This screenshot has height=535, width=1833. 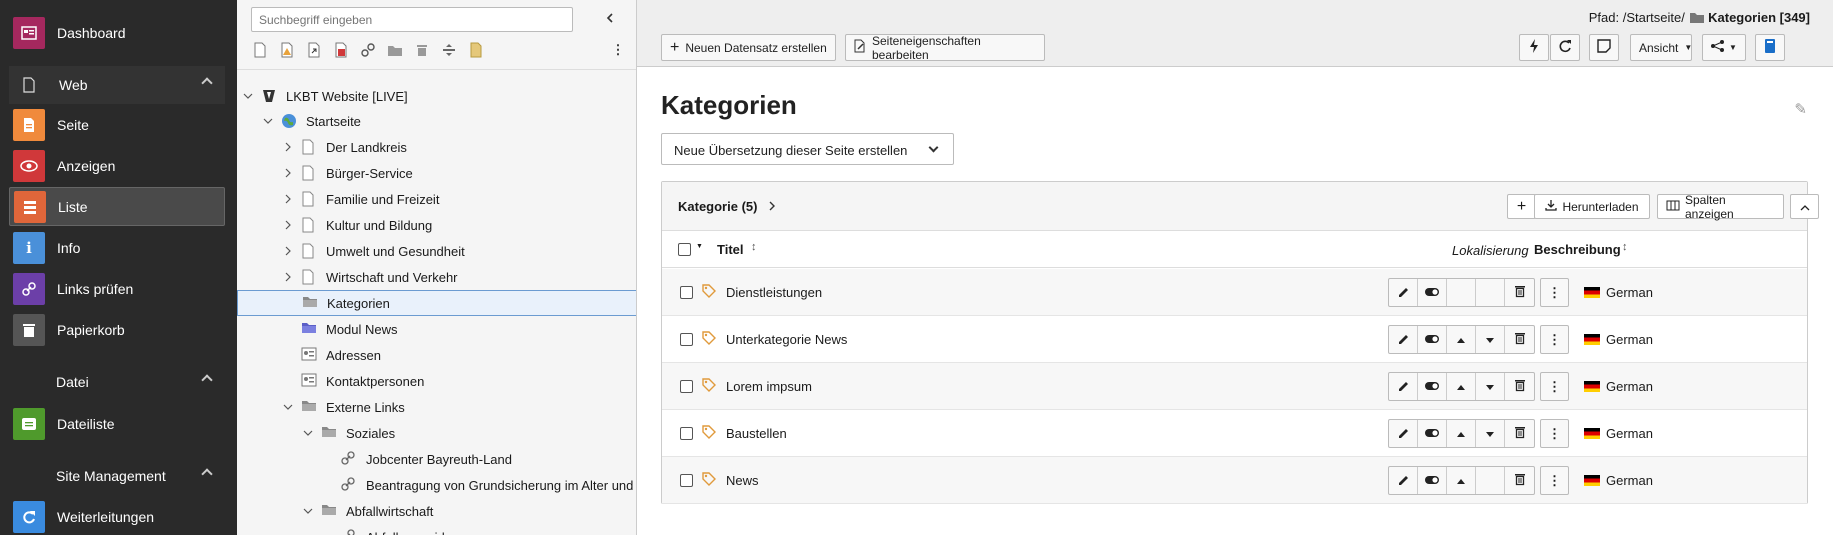 What do you see at coordinates (774, 292) in the screenshot?
I see `row-title: Dienstleistungen` at bounding box center [774, 292].